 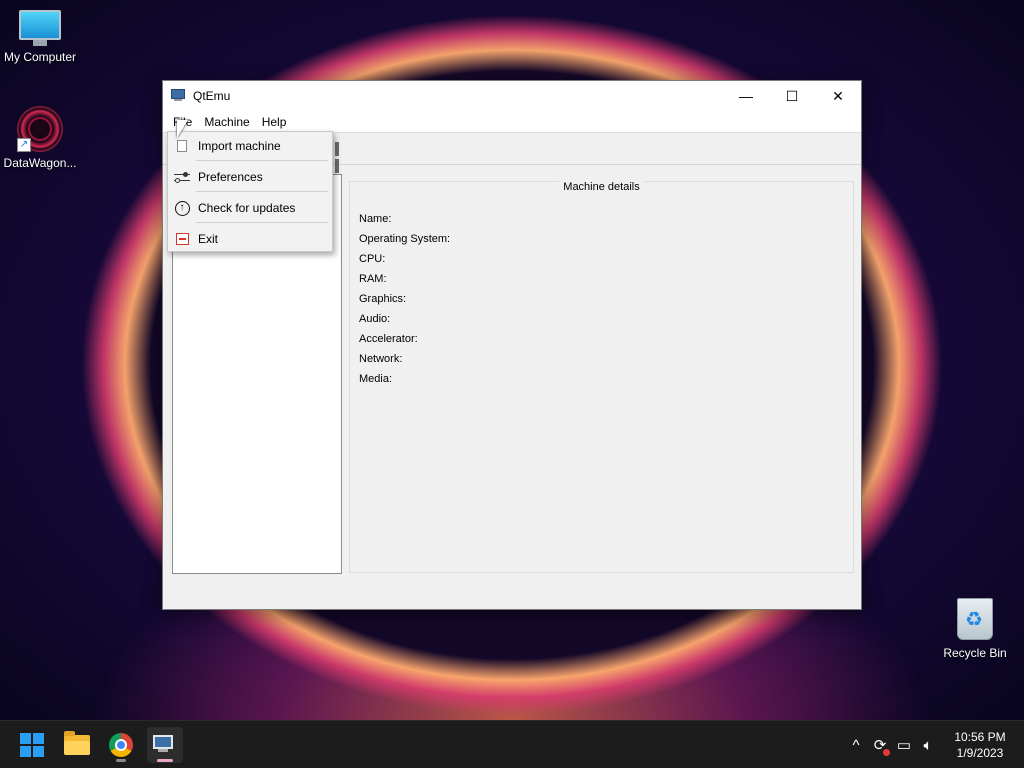 What do you see at coordinates (838, 96) in the screenshot?
I see `close-button: ✕` at bounding box center [838, 96].